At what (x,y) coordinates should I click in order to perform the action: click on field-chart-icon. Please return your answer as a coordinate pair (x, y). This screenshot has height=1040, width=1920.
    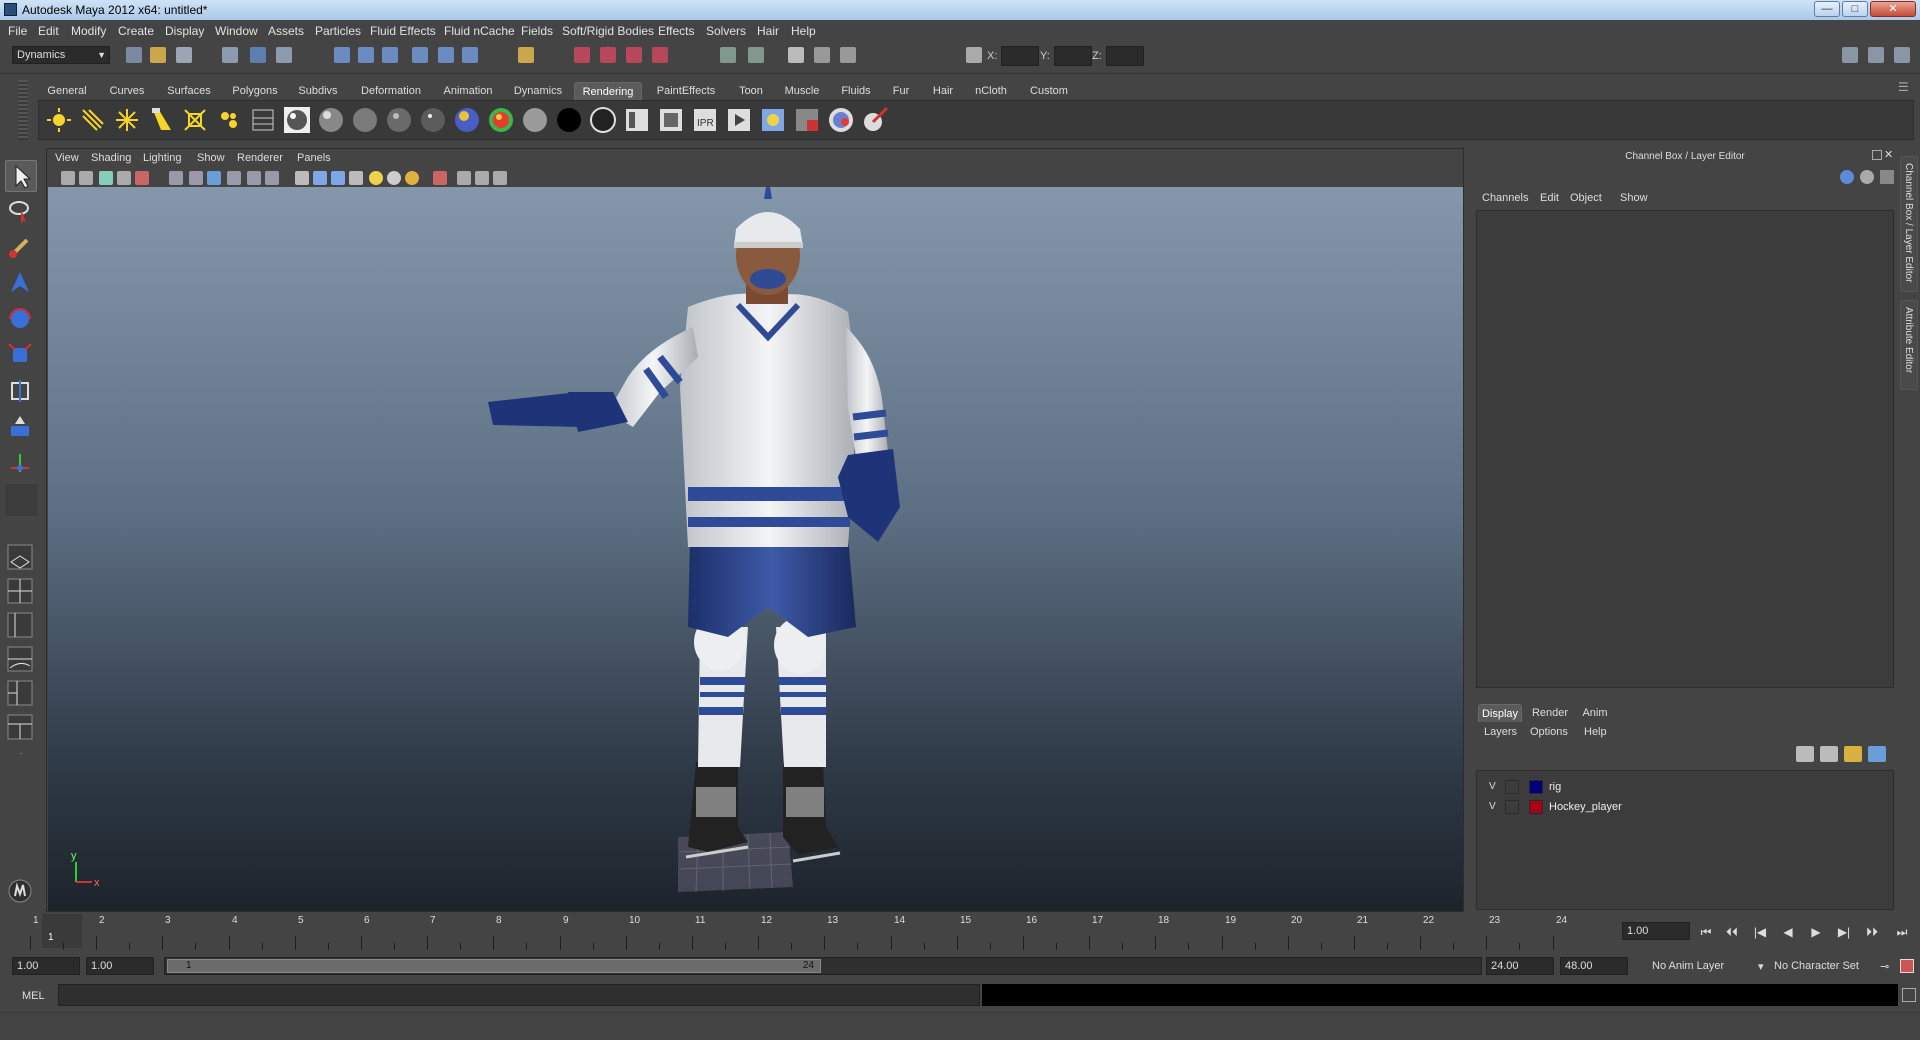
    Looking at the image, I should click on (254, 178).